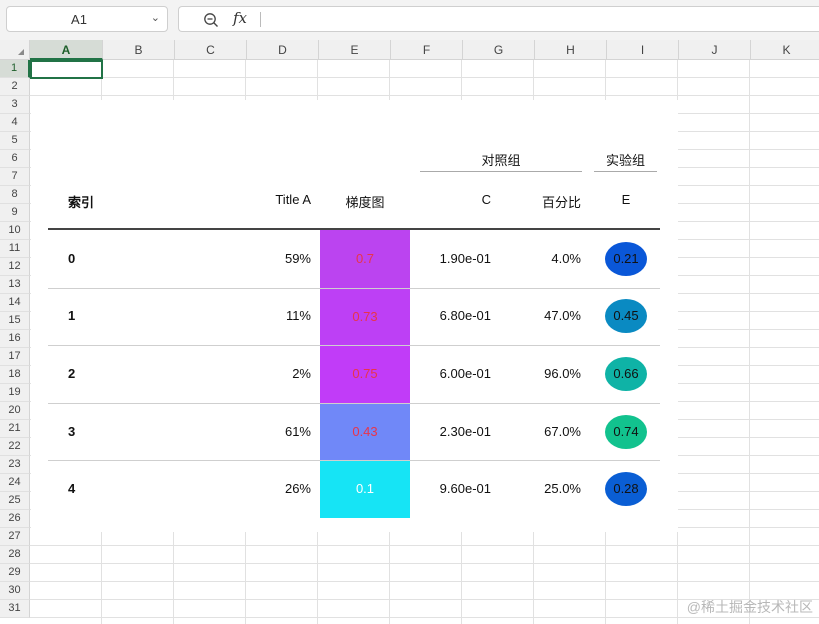 The width and height of the screenshot is (819, 624). Describe the element at coordinates (626, 199) in the screenshot. I see `header-e: E` at that location.